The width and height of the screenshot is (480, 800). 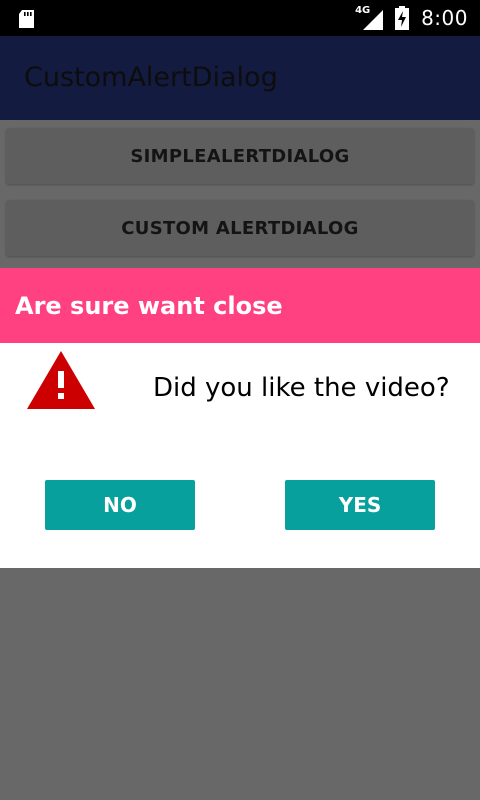 What do you see at coordinates (120, 505) in the screenshot?
I see `no-button: NO` at bounding box center [120, 505].